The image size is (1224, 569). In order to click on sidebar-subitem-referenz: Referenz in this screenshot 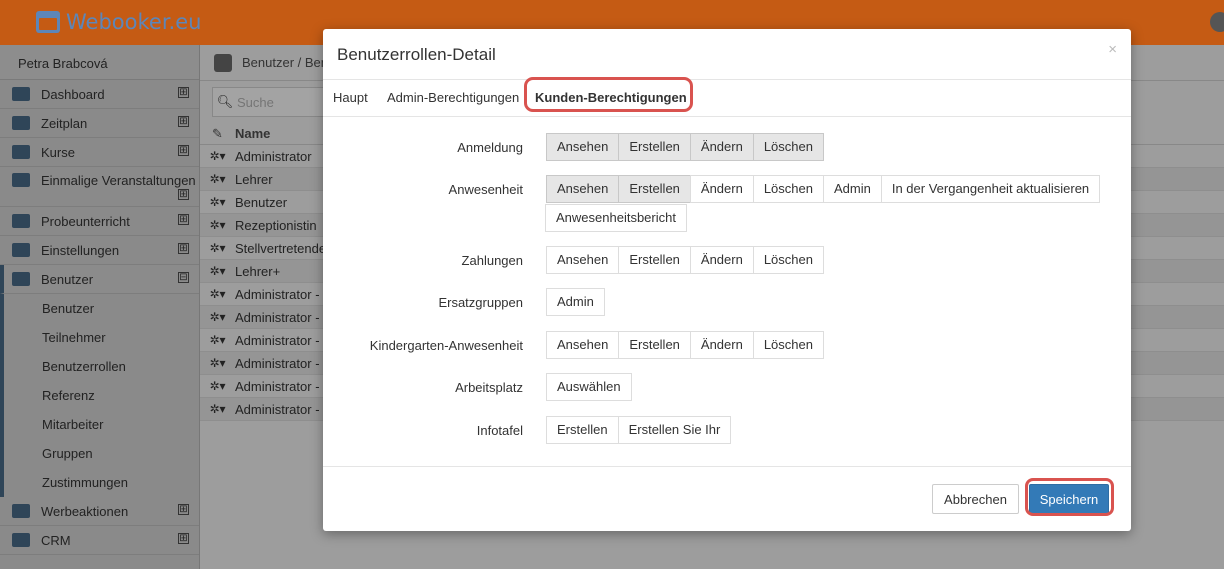, I will do `click(101, 395)`.